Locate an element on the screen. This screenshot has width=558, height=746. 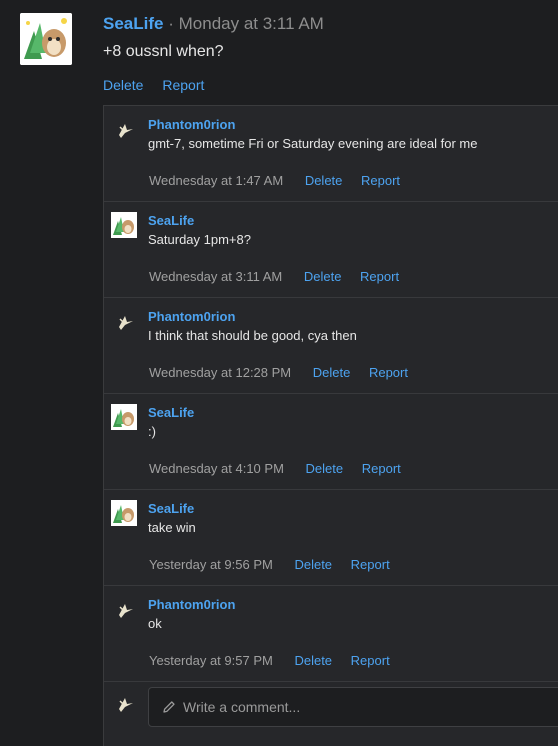
comment-text: Saturday 1pm+8? is located at coordinates (199, 239).